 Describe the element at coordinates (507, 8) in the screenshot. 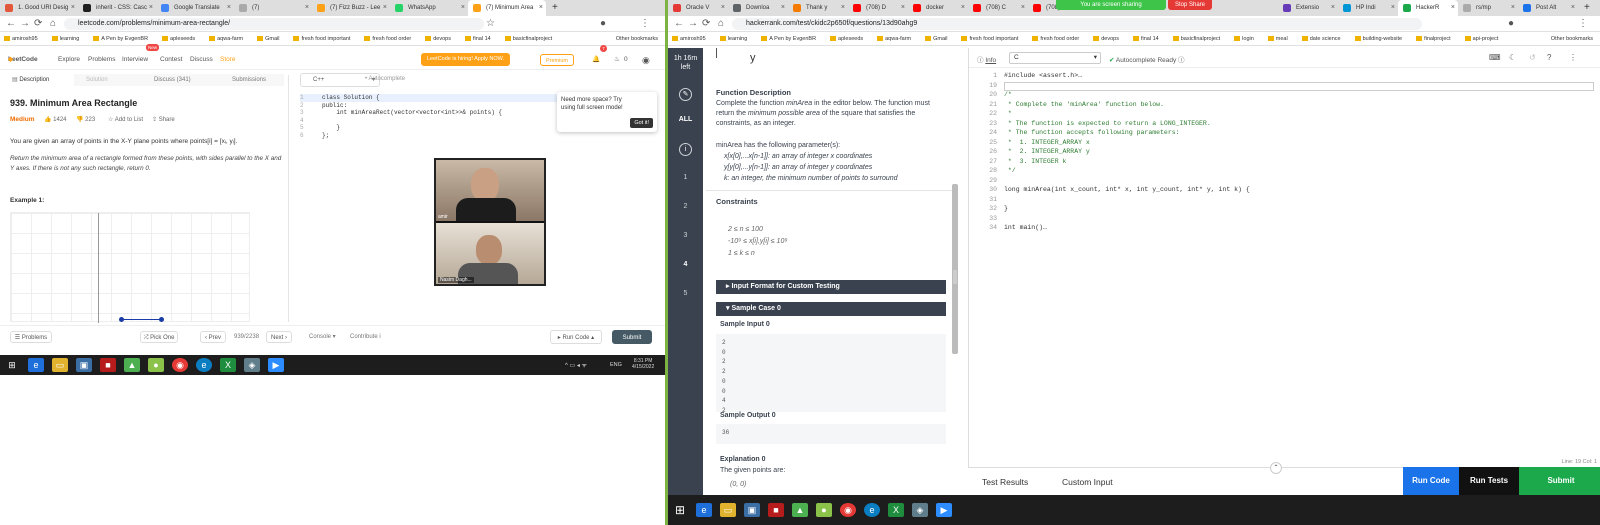

I see `browser-tab: (7) Minimum Area ×` at that location.